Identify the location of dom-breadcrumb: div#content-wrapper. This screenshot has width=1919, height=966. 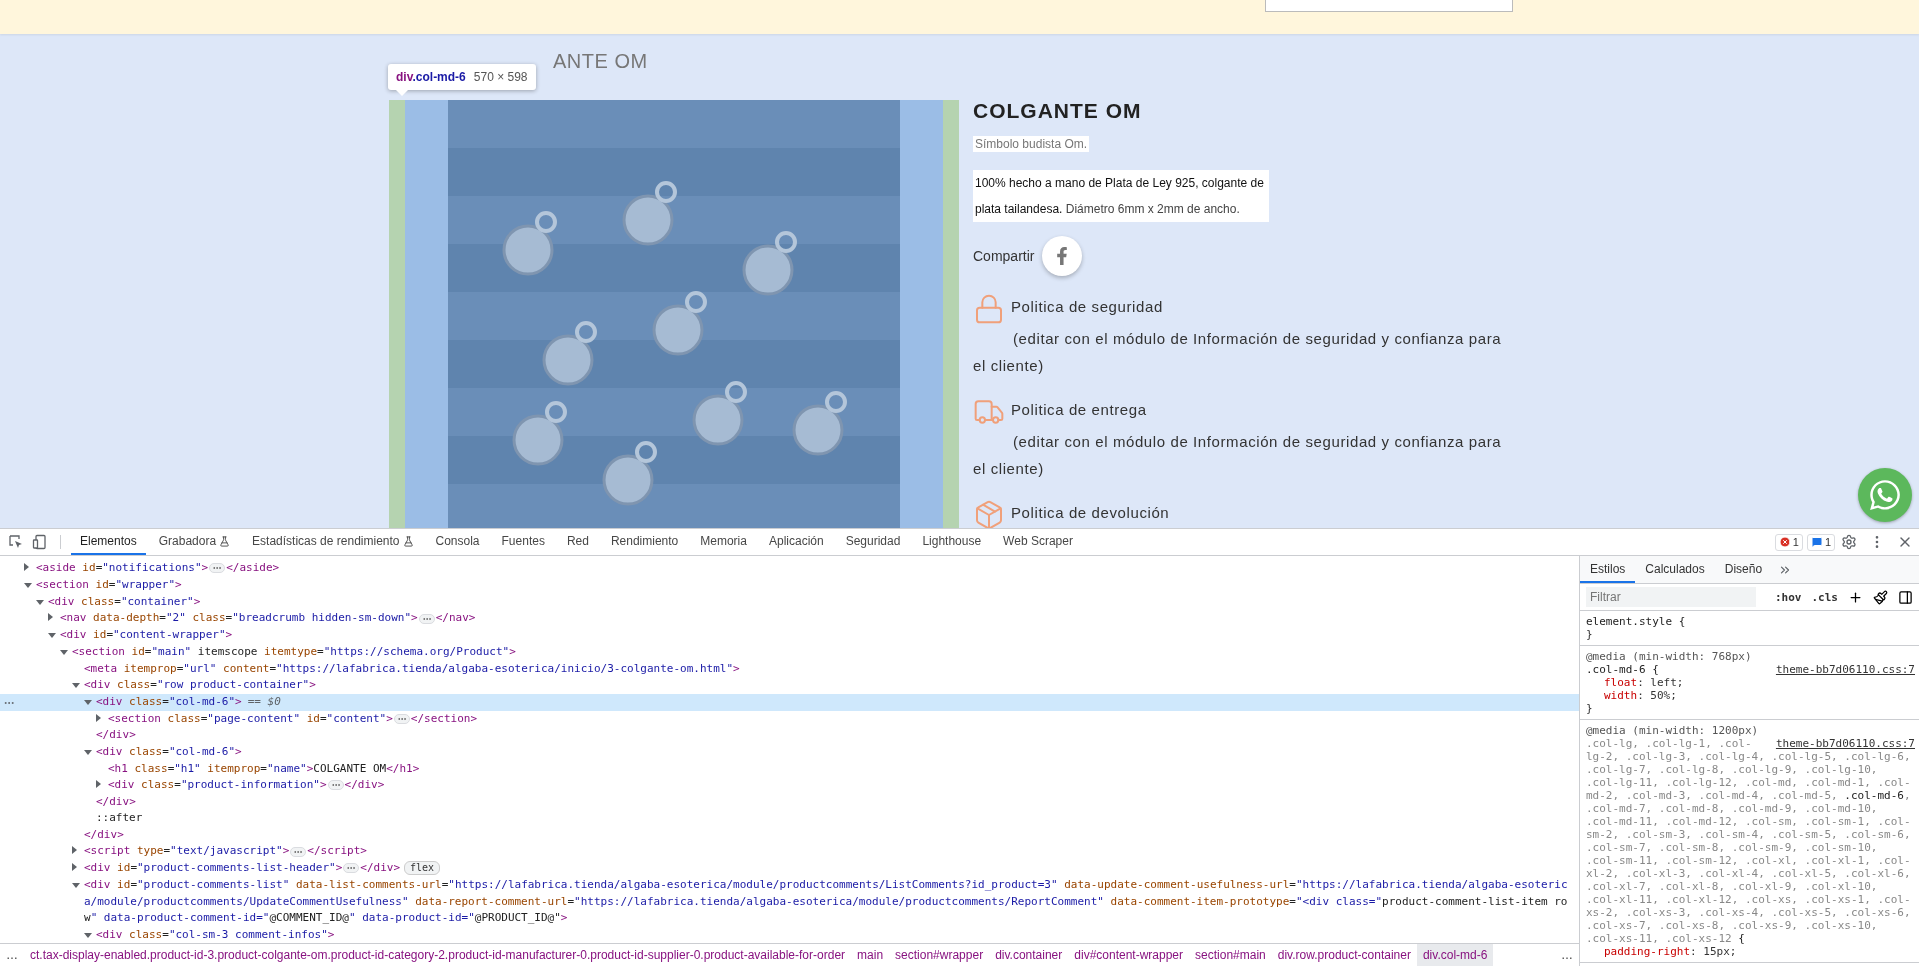
(1129, 955).